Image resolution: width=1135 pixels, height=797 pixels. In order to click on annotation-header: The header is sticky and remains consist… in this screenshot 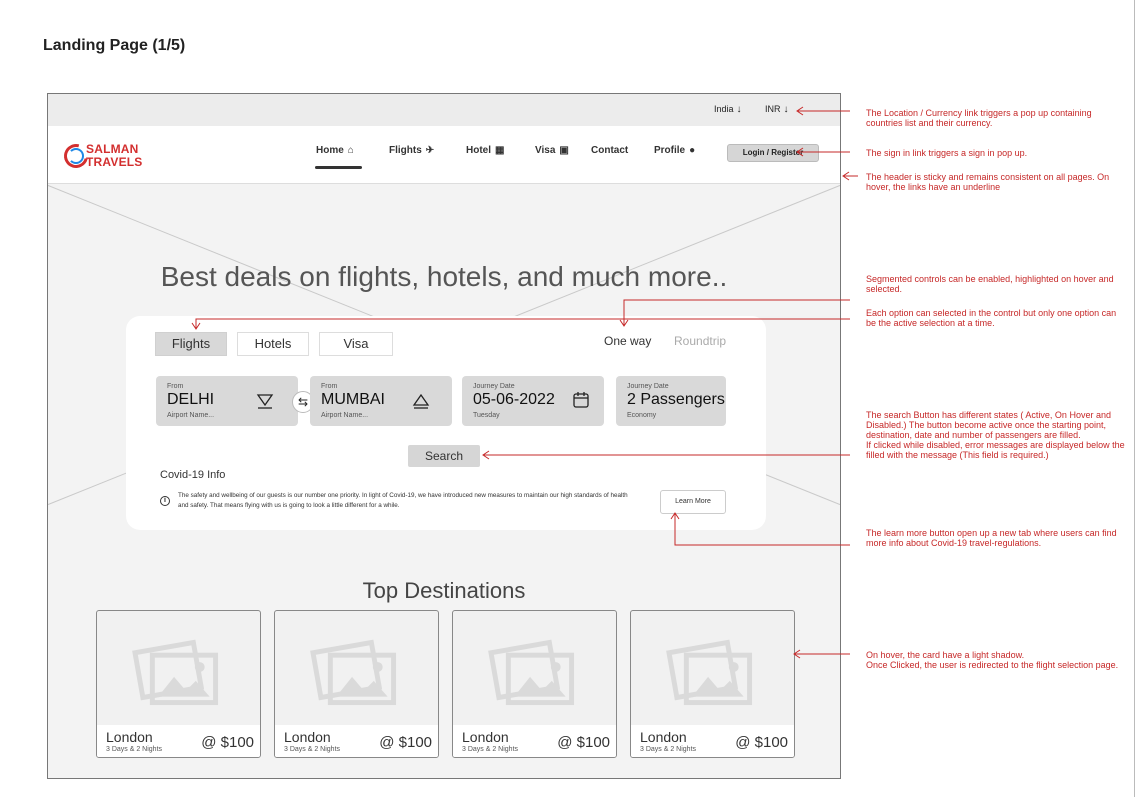, I will do `click(988, 182)`.